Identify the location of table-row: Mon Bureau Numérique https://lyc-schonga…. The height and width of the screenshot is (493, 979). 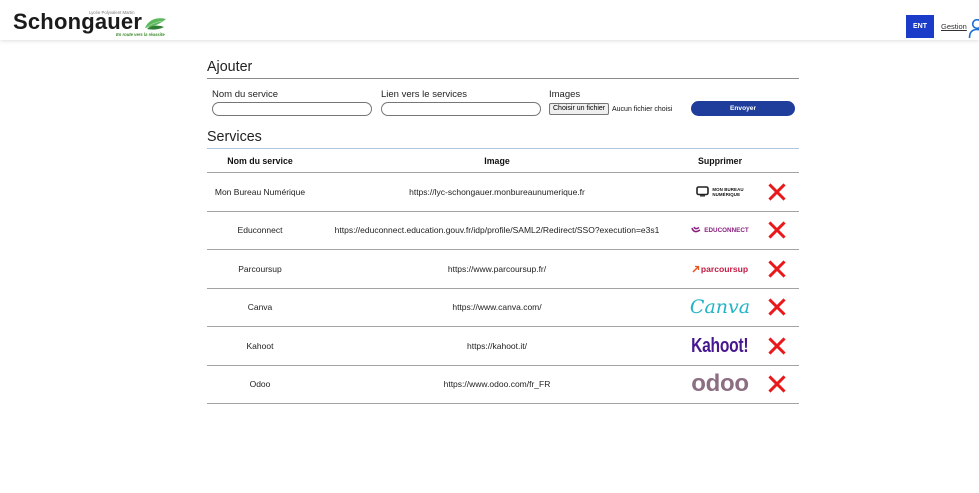
(503, 192).